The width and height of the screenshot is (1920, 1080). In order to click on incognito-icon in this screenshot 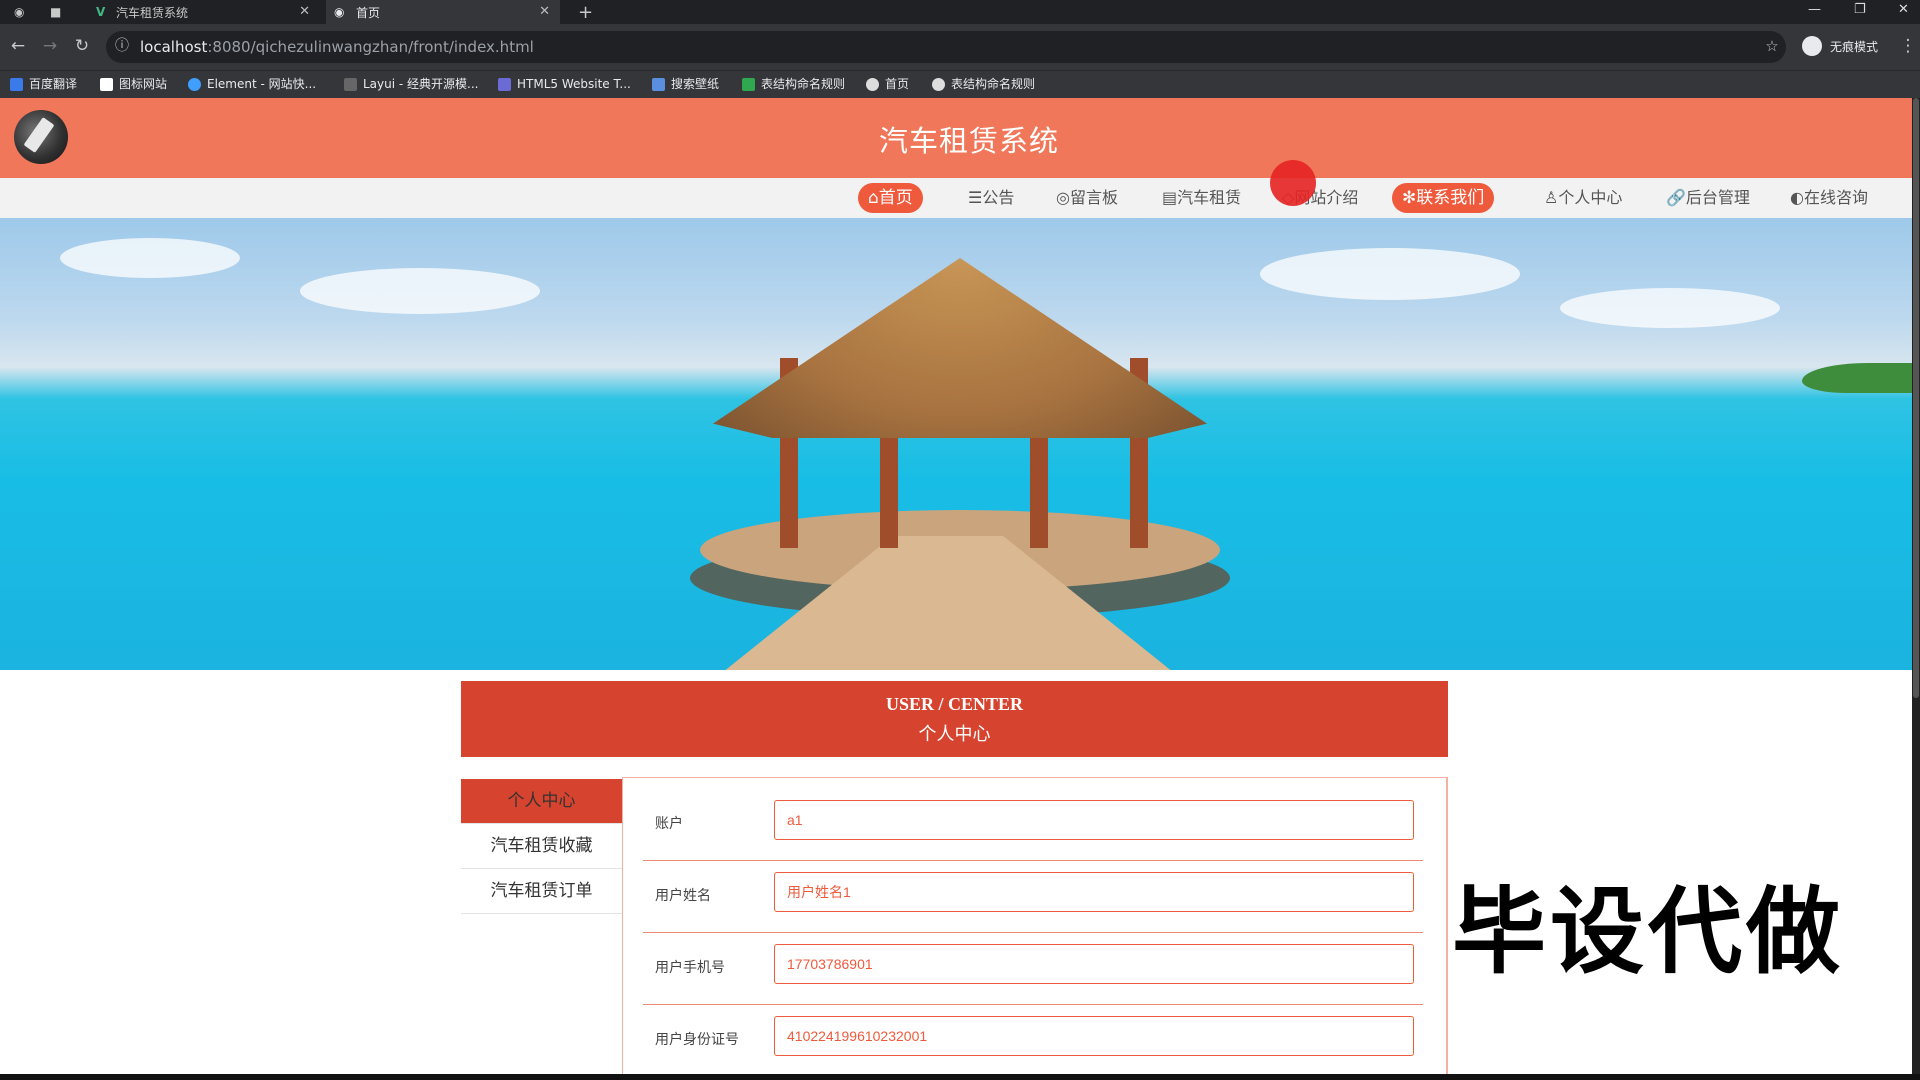, I will do `click(1812, 46)`.